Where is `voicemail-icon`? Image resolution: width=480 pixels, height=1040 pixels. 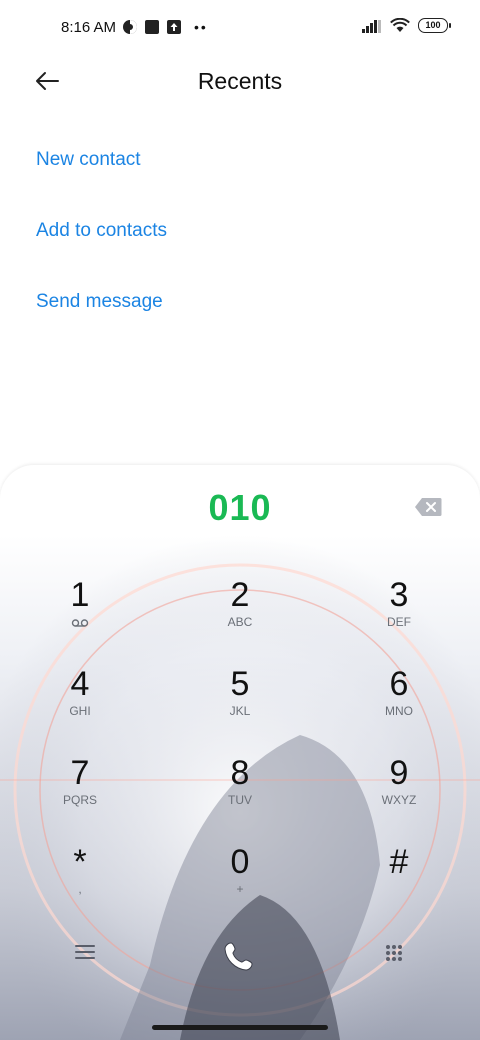 voicemail-icon is located at coordinates (80, 623).